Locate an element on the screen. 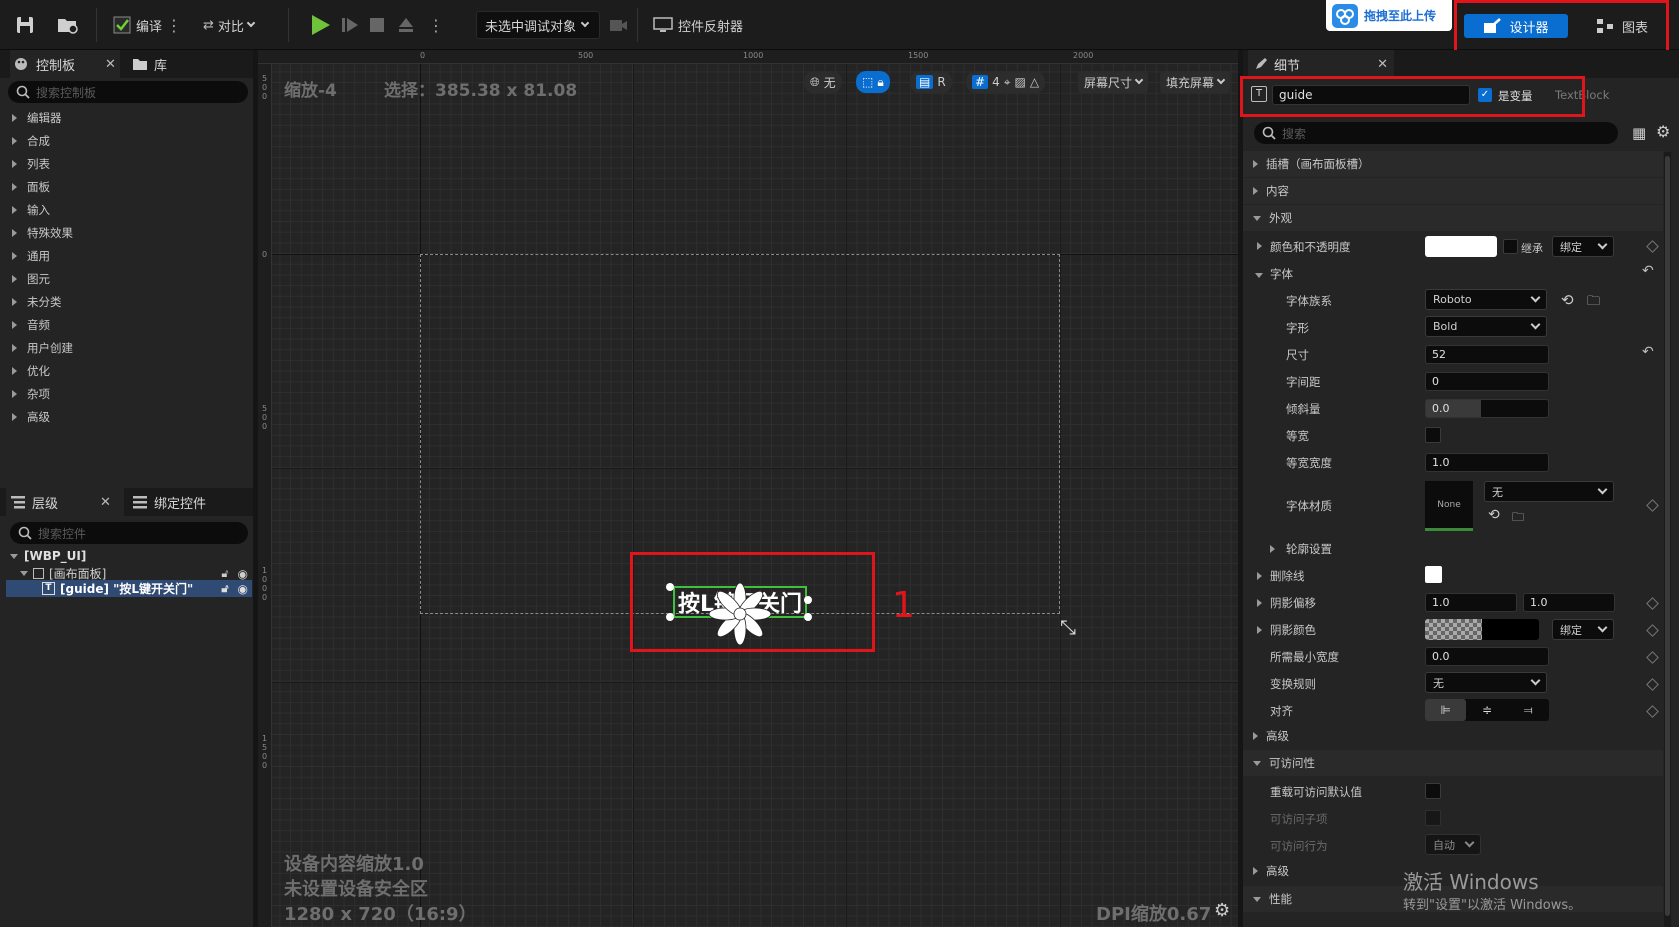 The width and height of the screenshot is (1679, 927). debug-camera-icon is located at coordinates (618, 25).